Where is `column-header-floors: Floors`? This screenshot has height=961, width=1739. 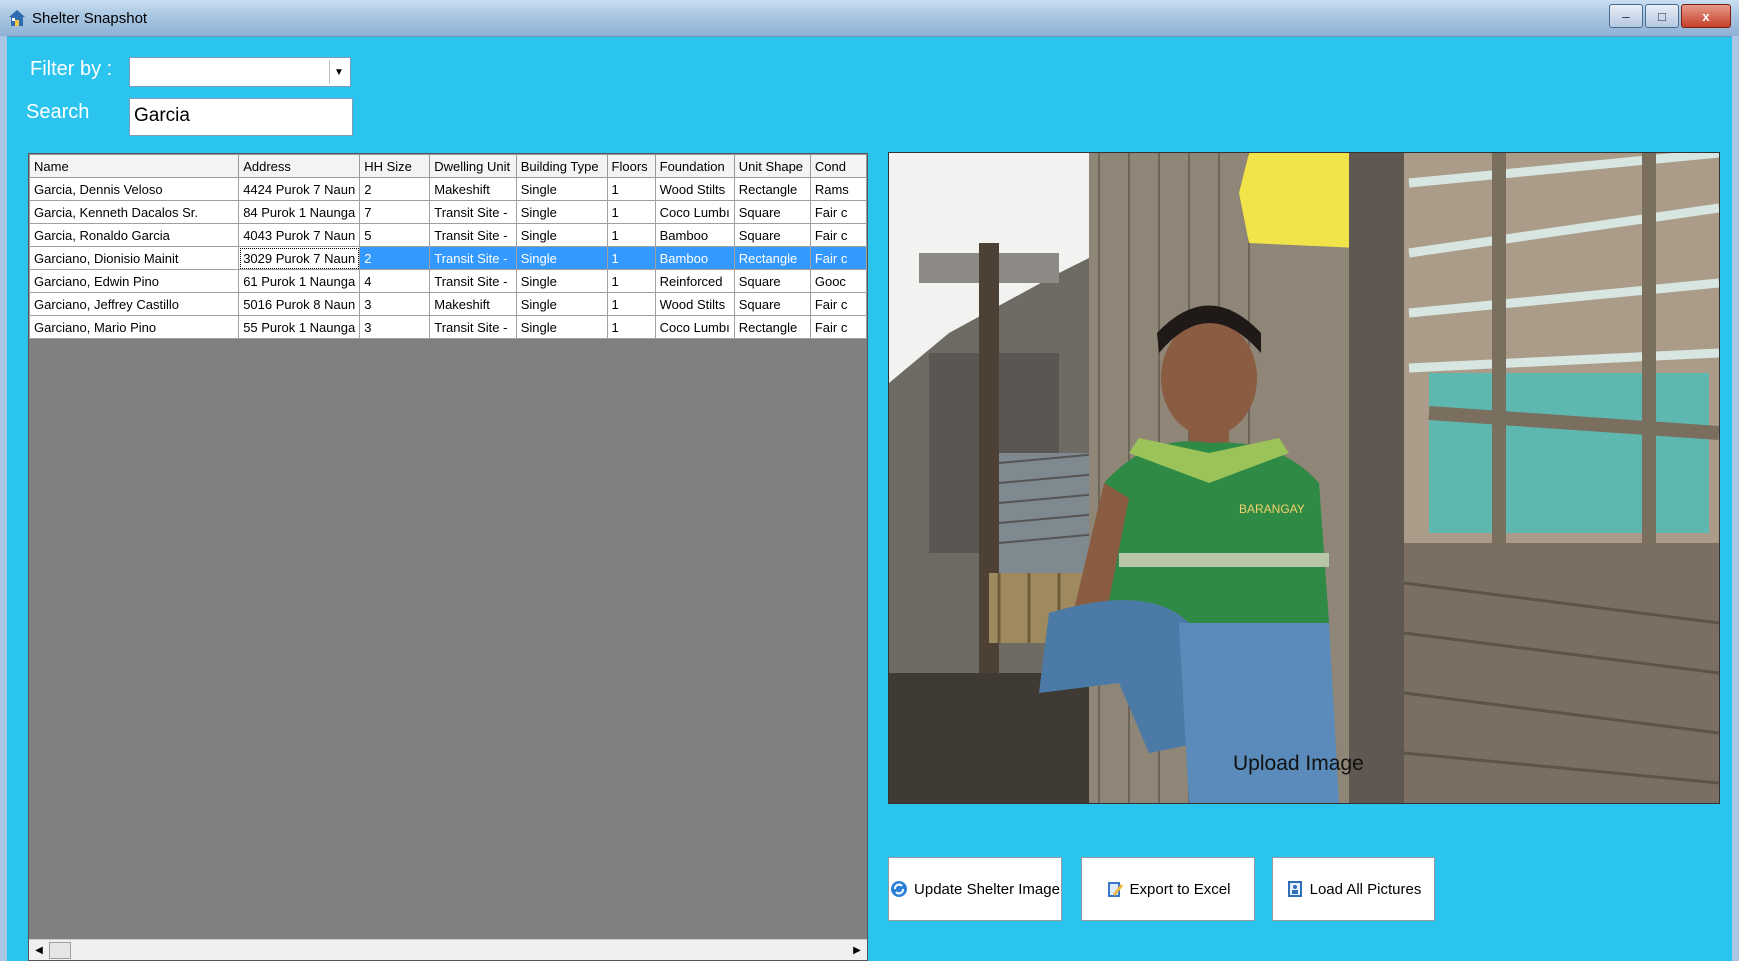
column-header-floors: Floors is located at coordinates (631, 166).